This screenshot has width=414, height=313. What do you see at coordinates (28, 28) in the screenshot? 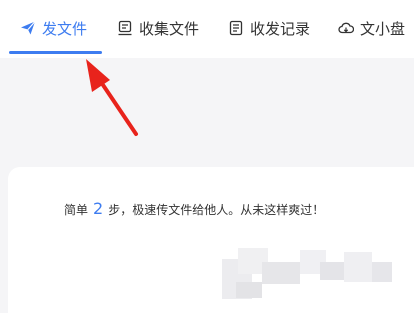
I see `paper-plane-icon` at bounding box center [28, 28].